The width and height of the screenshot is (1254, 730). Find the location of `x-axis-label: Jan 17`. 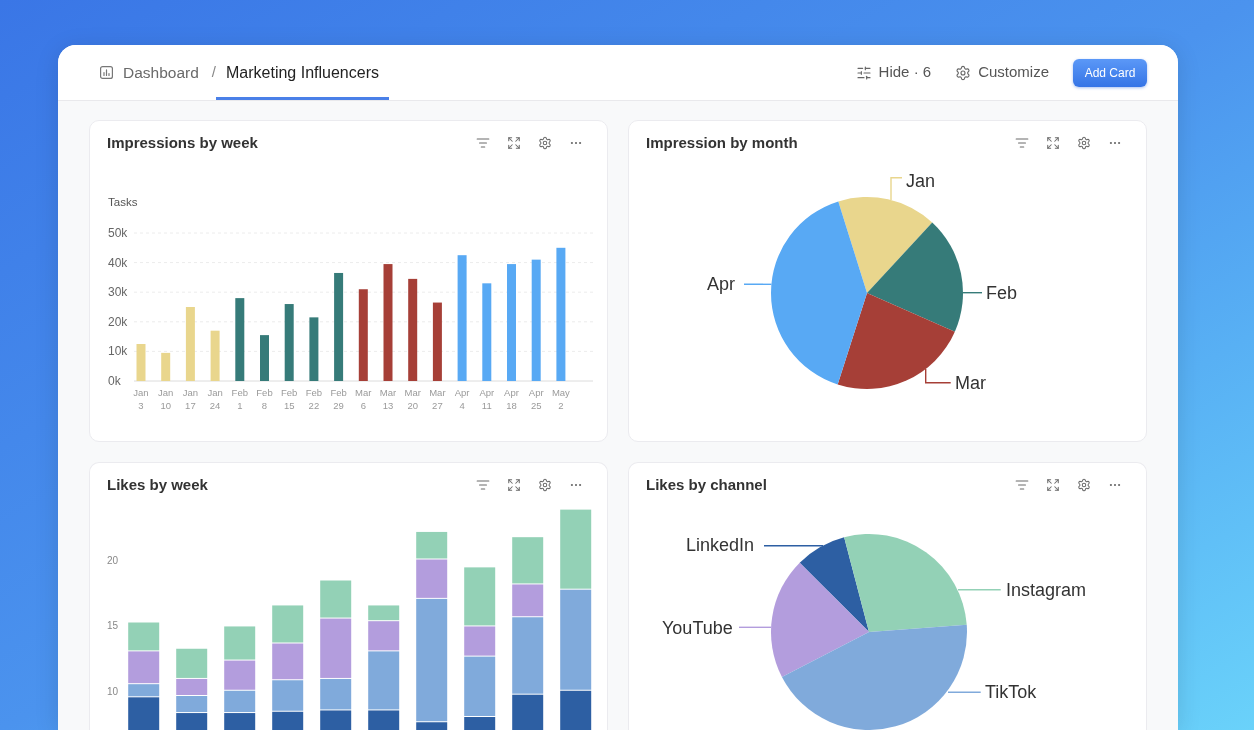

x-axis-label: Jan 17 is located at coordinates (190, 399).